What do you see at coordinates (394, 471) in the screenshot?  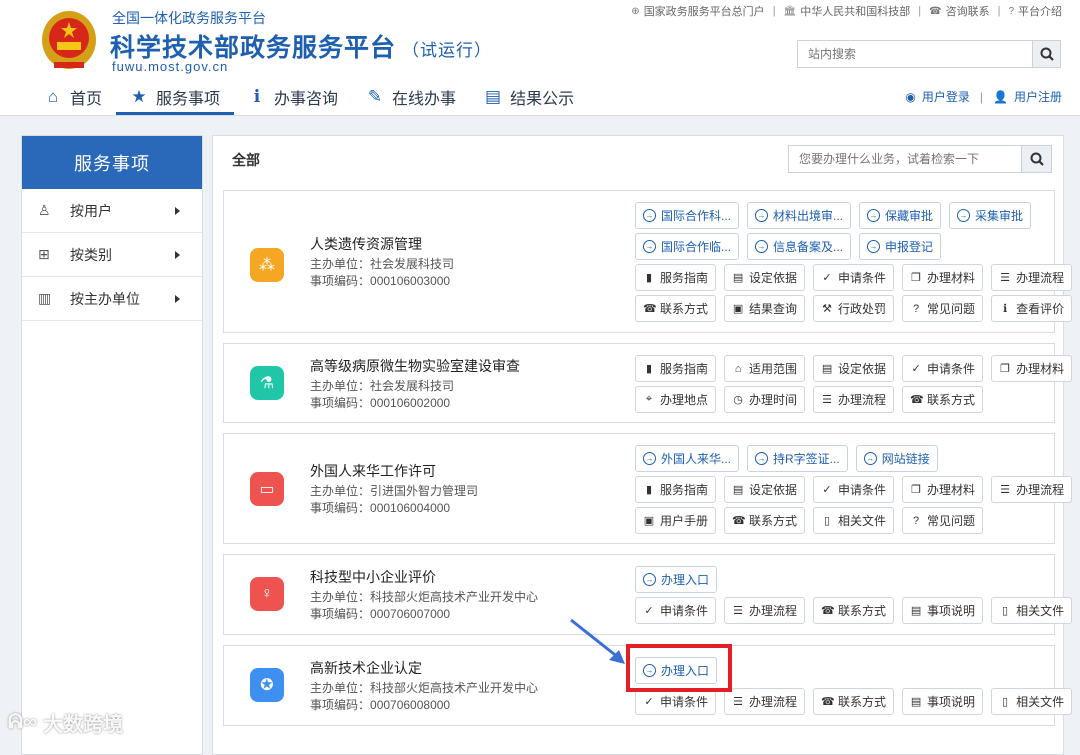 I see `service-name: 外国人来华工作许可` at bounding box center [394, 471].